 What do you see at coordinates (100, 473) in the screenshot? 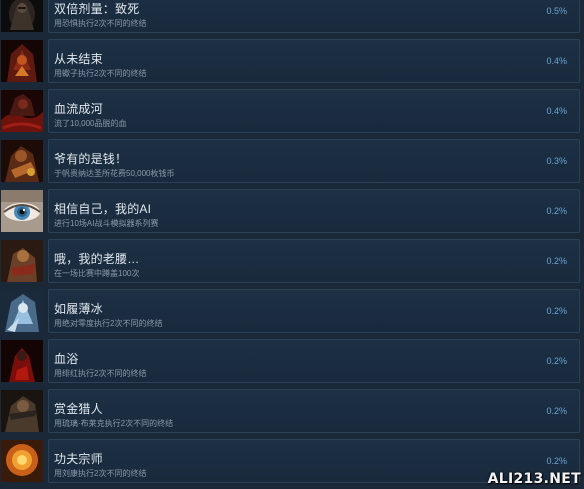
I see `achievement-description: 用刘康执行2次不同的终结` at bounding box center [100, 473].